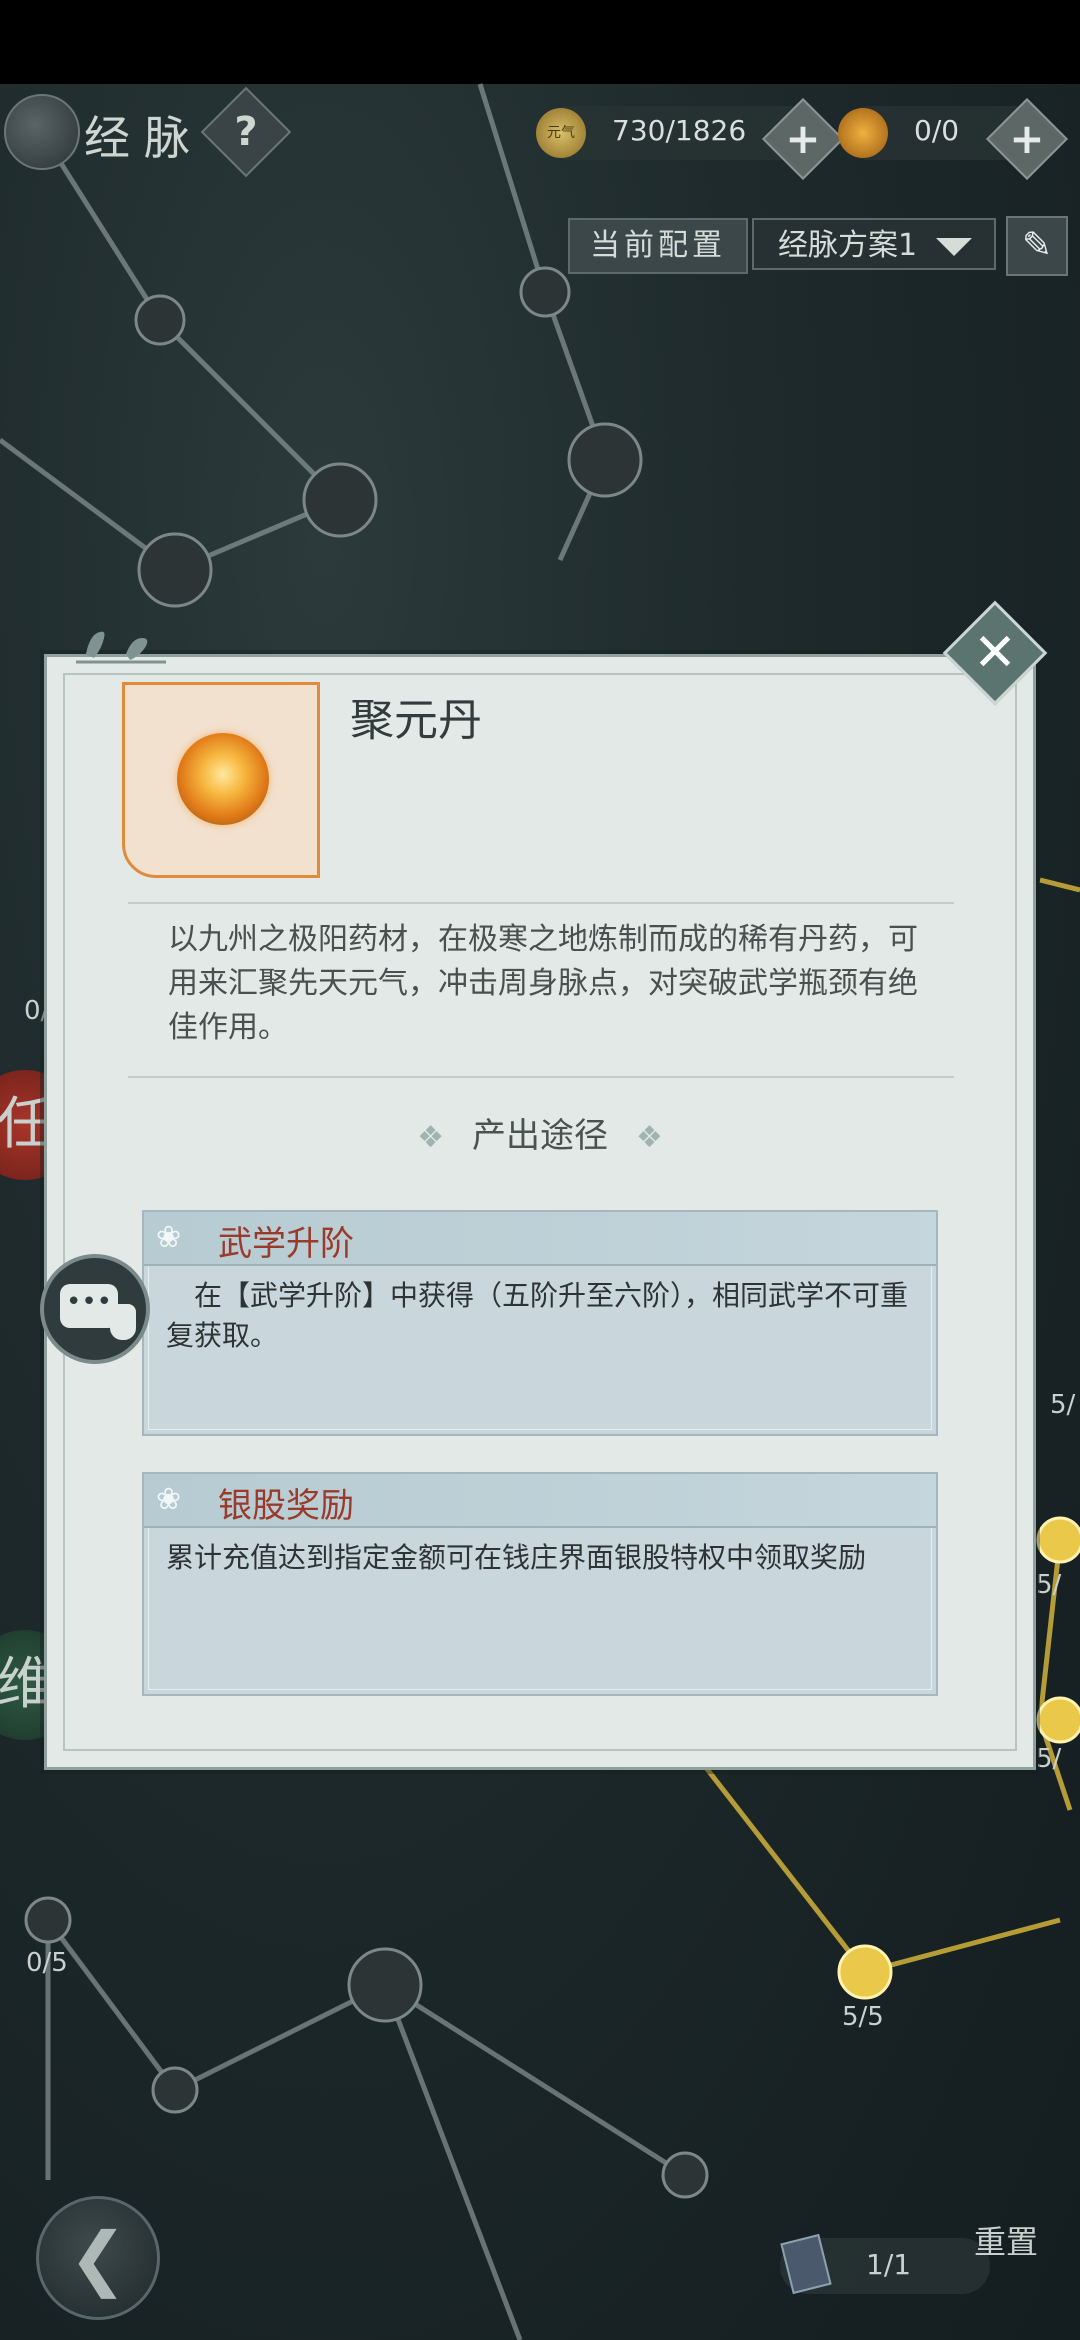  What do you see at coordinates (537, 1315) in the screenshot?
I see `source-card-body: 在【武学升阶】中获得（五阶升至六阶），相同武学不可重复获取。` at bounding box center [537, 1315].